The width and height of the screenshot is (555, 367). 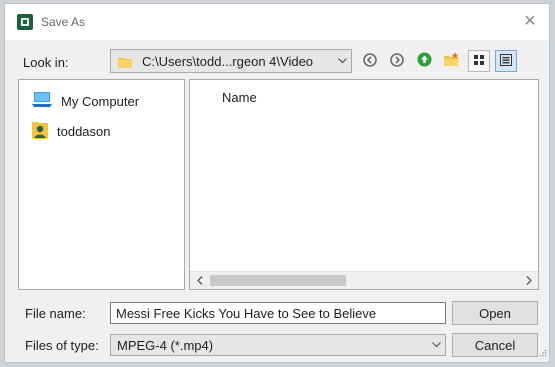 I want to click on resize-grip-icon, so click(x=543, y=352).